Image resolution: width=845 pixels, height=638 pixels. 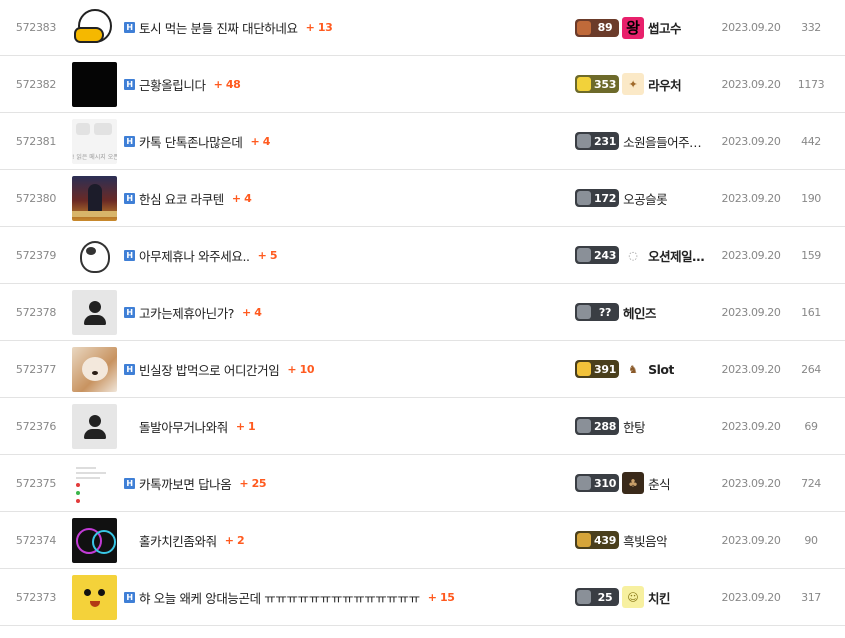 I want to click on level-badge: 172, so click(x=597, y=198).